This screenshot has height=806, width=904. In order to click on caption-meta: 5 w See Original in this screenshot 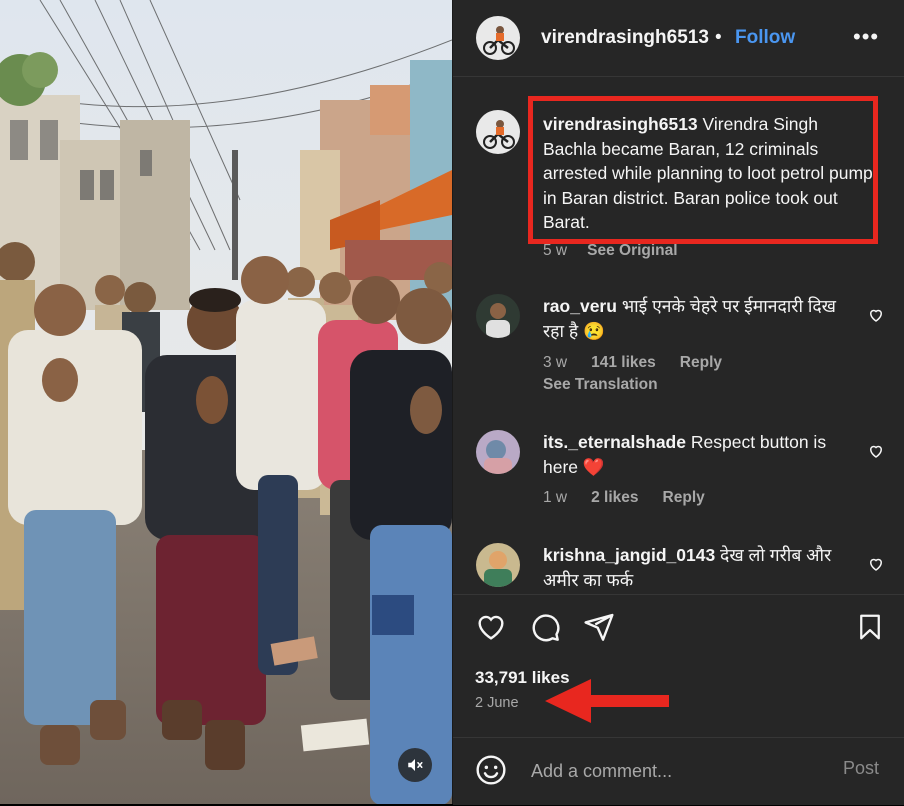, I will do `click(620, 251)`.